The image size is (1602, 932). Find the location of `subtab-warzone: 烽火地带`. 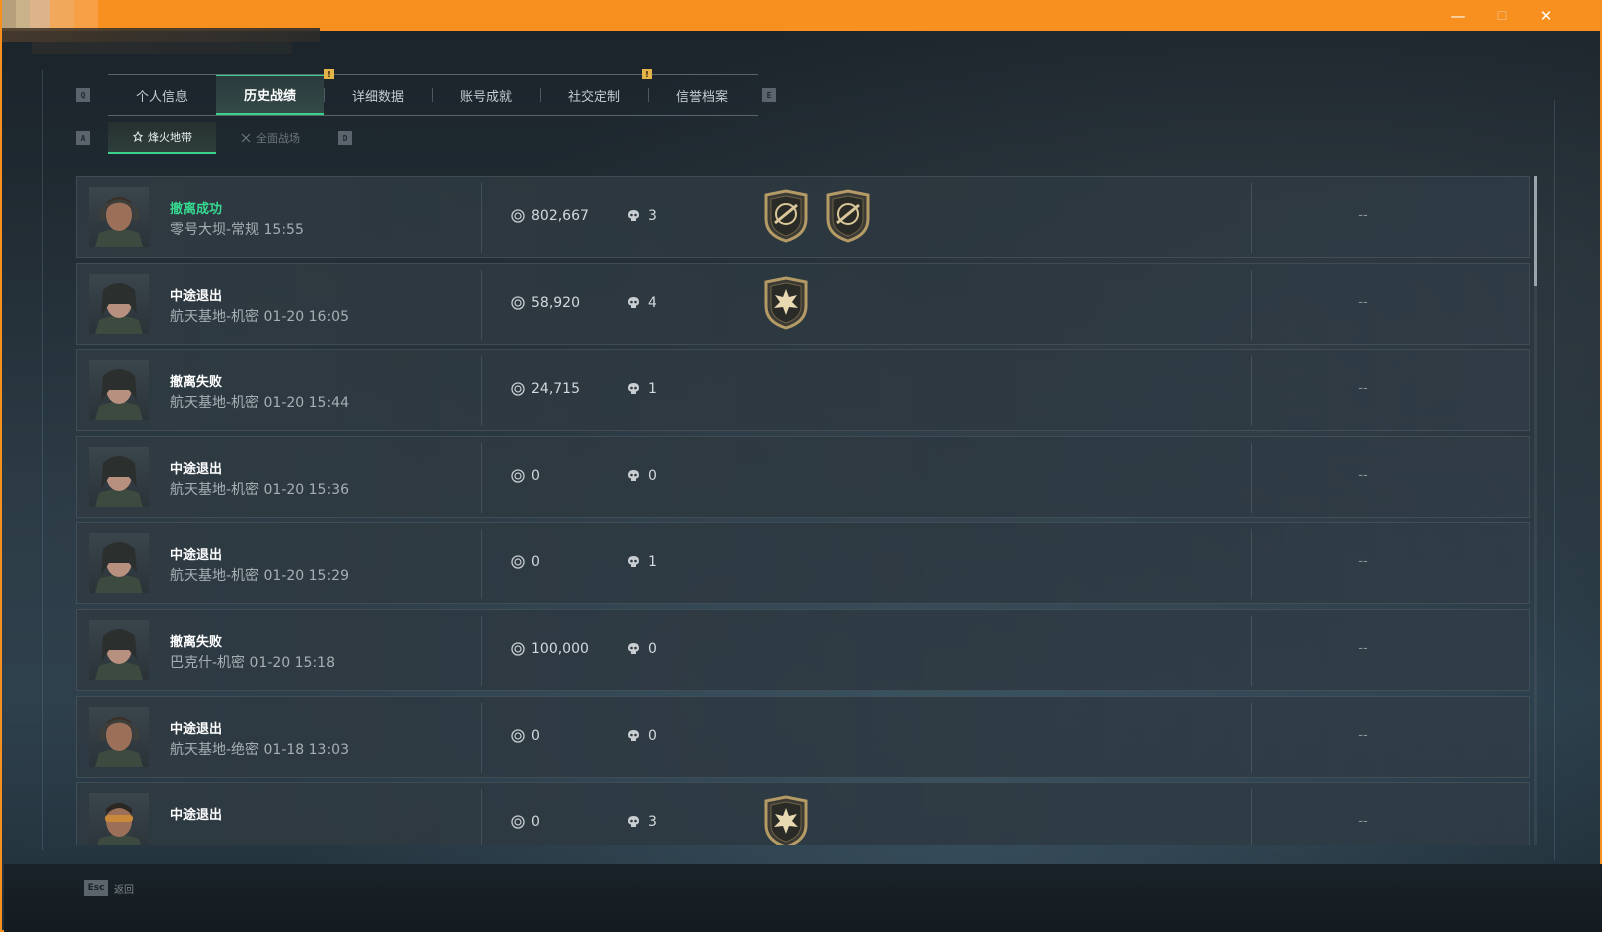

subtab-warzone: 烽火地带 is located at coordinates (162, 138).